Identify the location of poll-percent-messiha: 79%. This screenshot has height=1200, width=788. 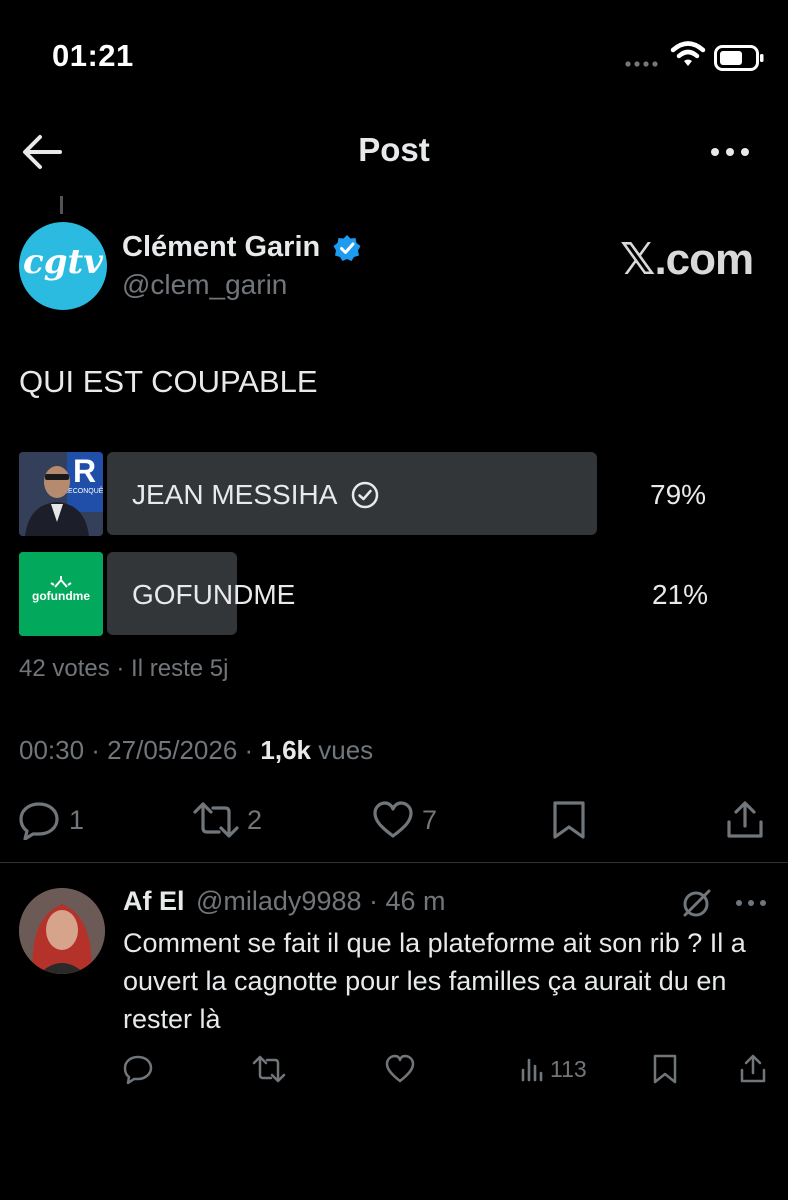
(678, 494).